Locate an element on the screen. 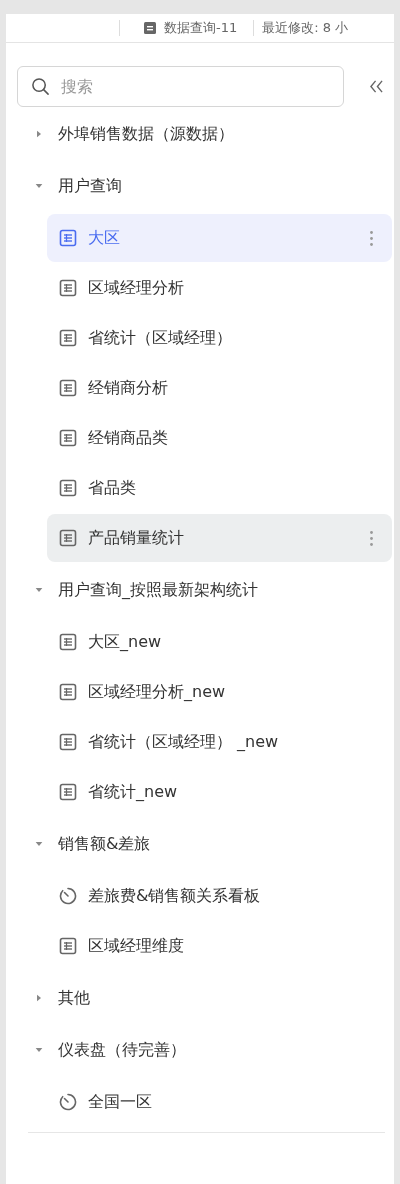 Image resolution: width=400 pixels, height=1184 pixels. tree-item: 省统计（区域经理） _new is located at coordinates (219, 742).